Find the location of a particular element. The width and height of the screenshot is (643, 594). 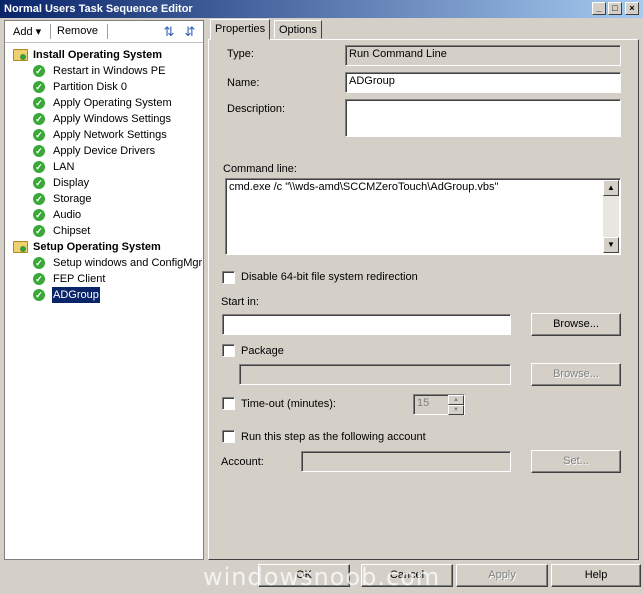

package-field is located at coordinates (375, 374).